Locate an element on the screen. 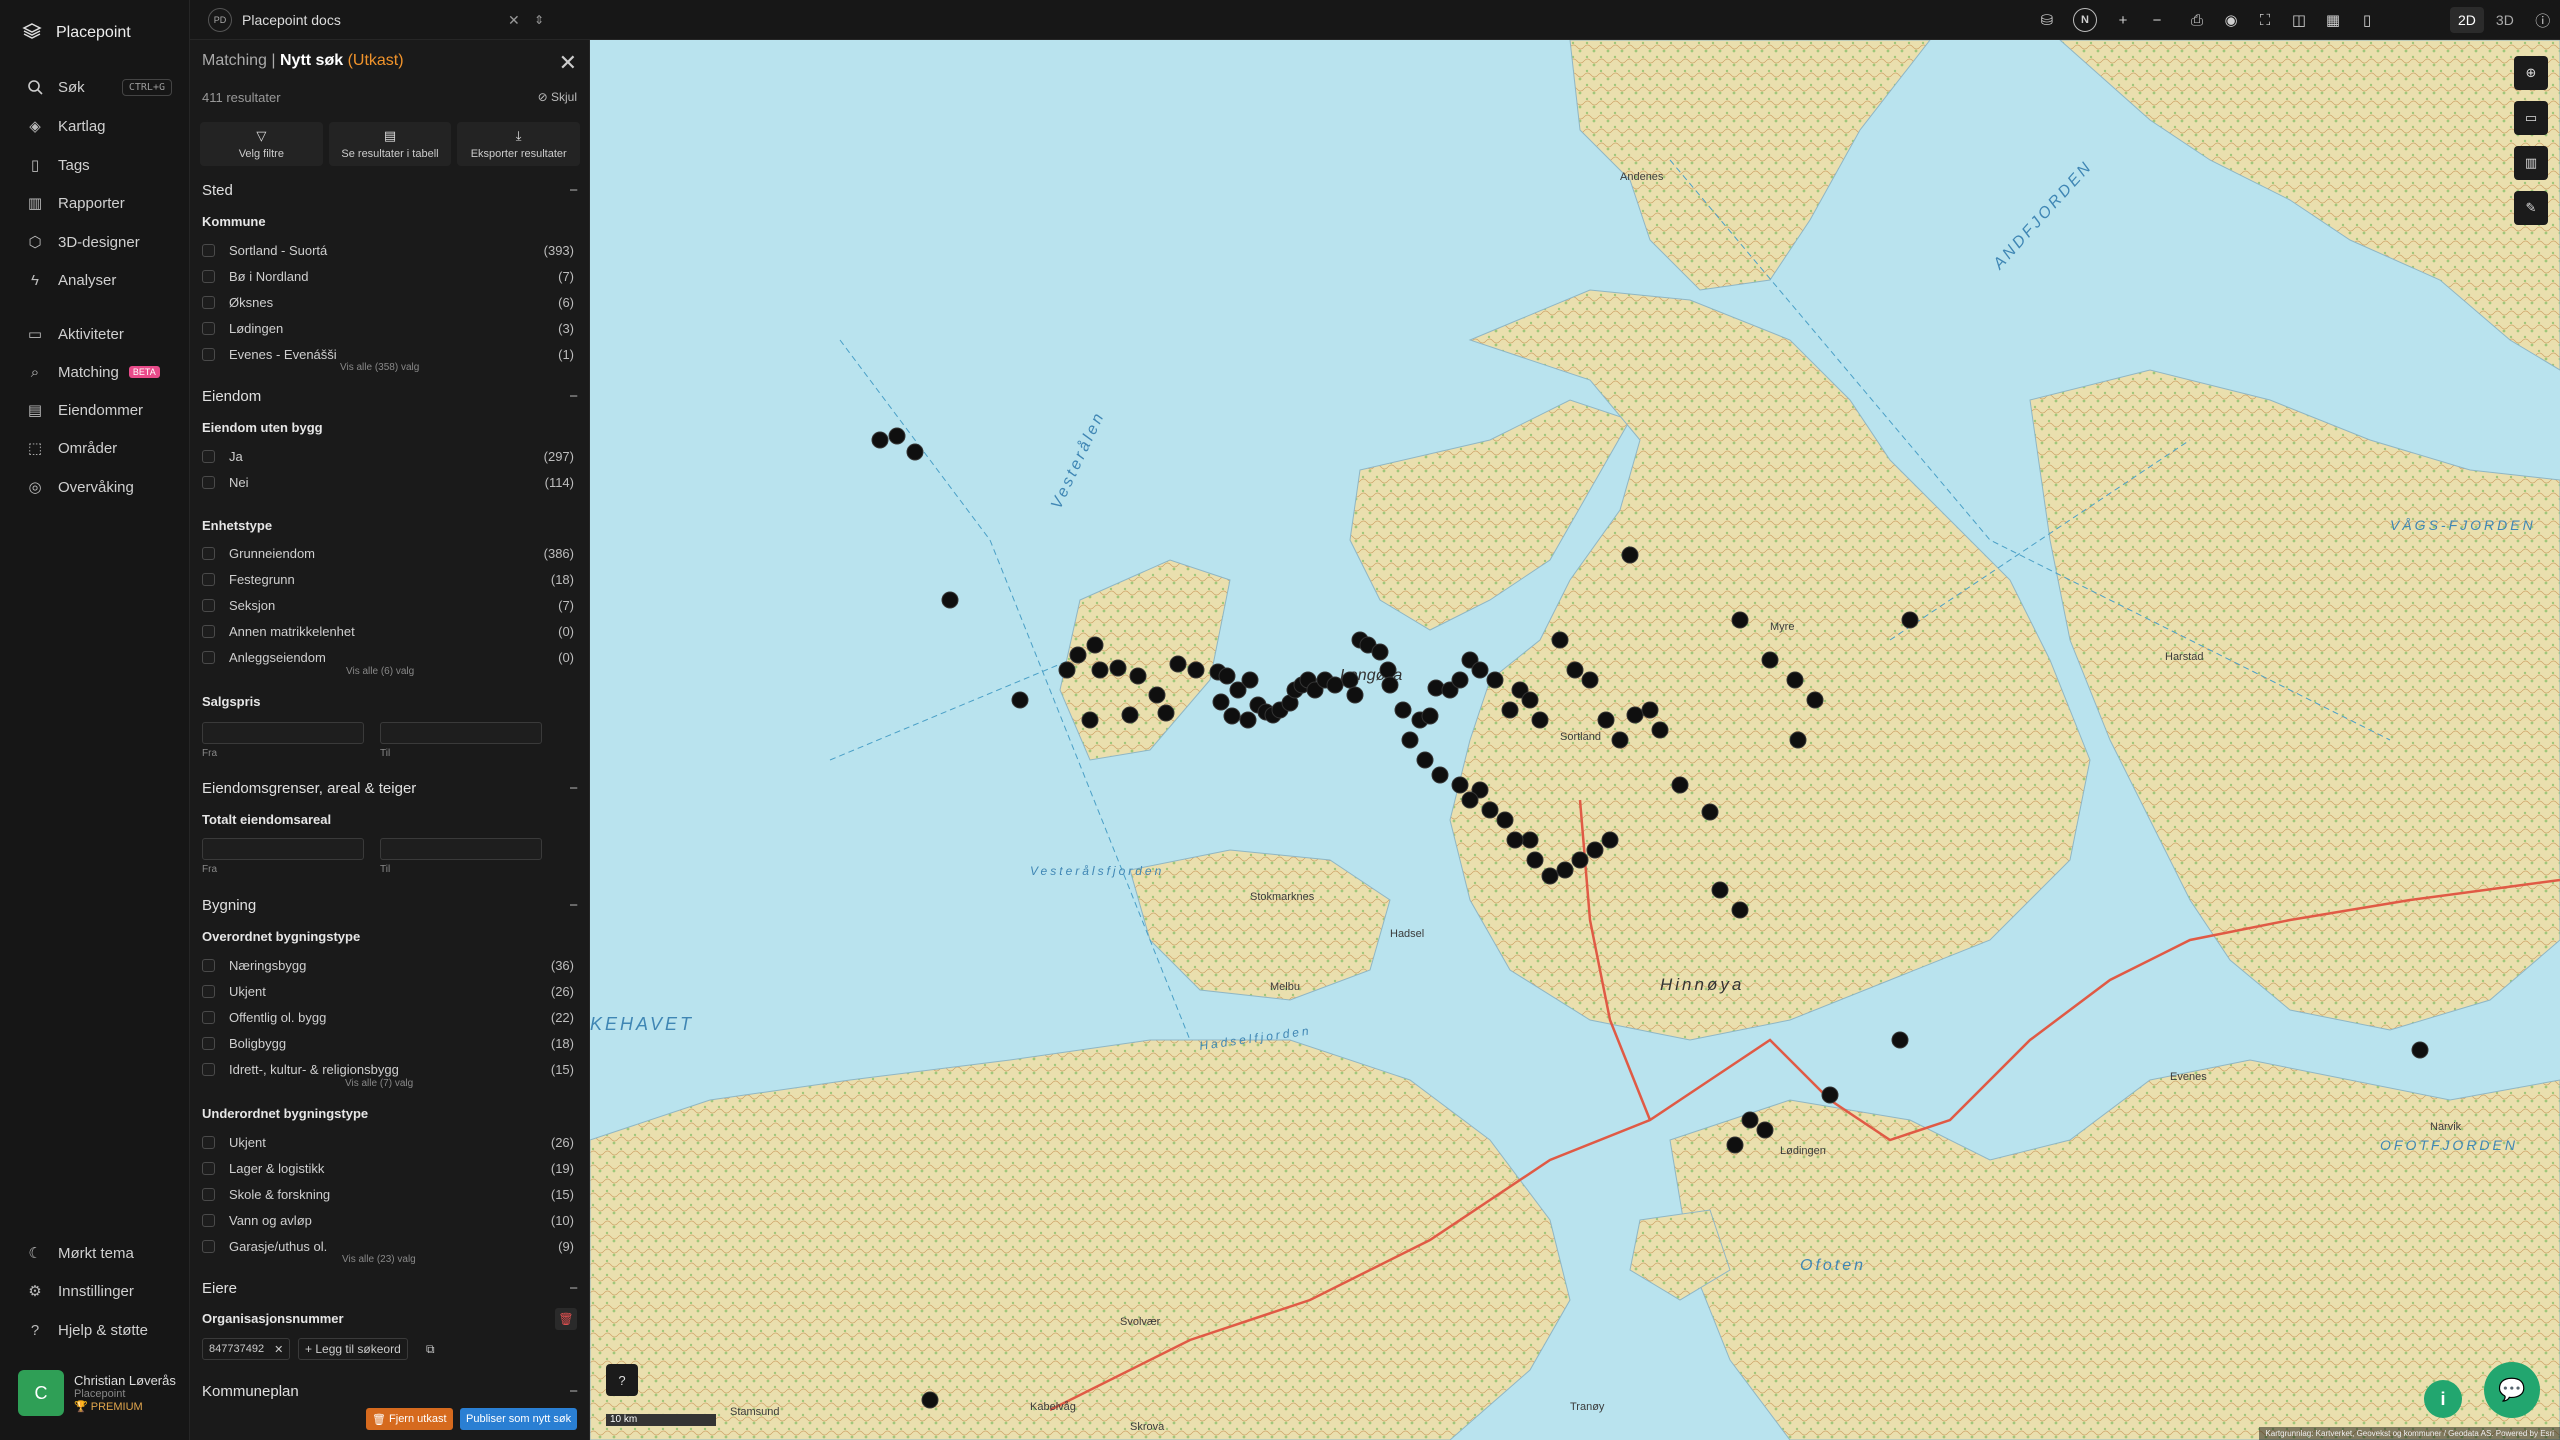 This screenshot has width=2560, height=1440. print-icon: ⎙ is located at coordinates (2197, 20).